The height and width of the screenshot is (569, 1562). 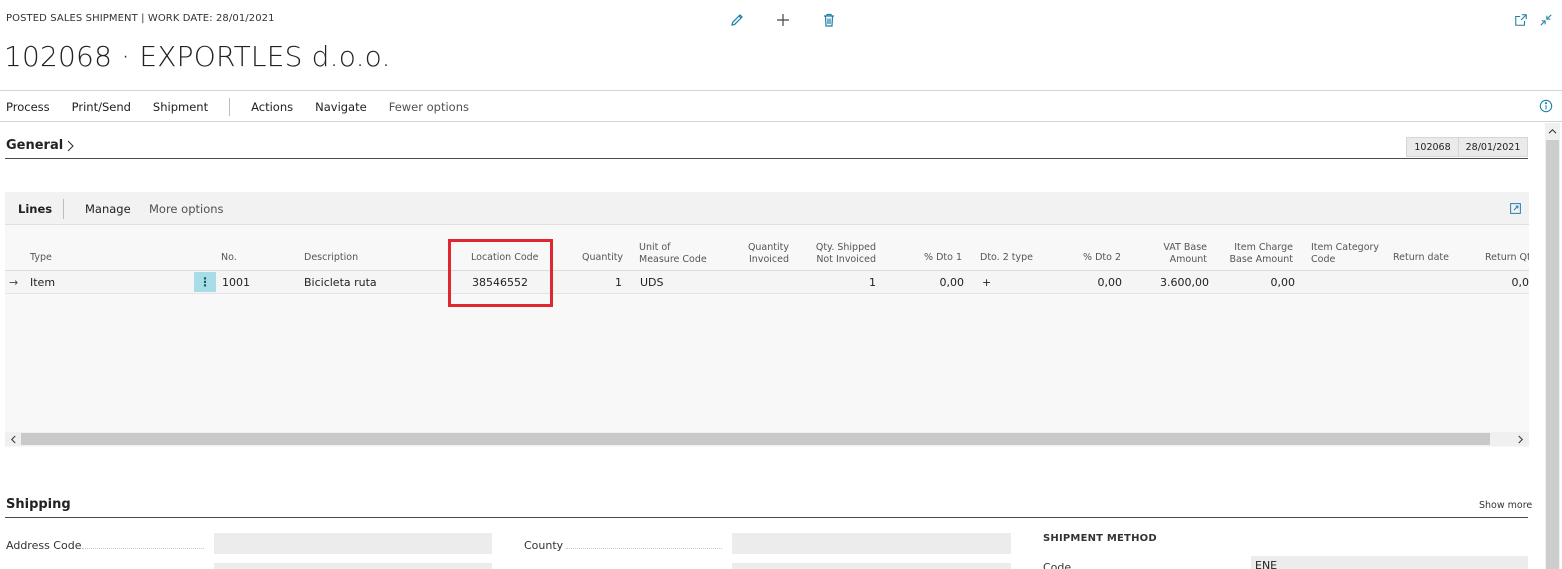 What do you see at coordinates (236, 282) in the screenshot?
I see `cell-no: 1001` at bounding box center [236, 282].